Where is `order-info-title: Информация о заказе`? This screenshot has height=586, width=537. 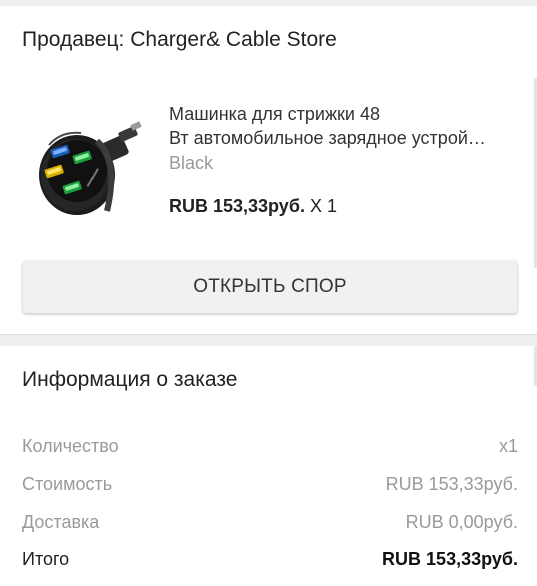 order-info-title: Информация о заказе is located at coordinates (130, 379).